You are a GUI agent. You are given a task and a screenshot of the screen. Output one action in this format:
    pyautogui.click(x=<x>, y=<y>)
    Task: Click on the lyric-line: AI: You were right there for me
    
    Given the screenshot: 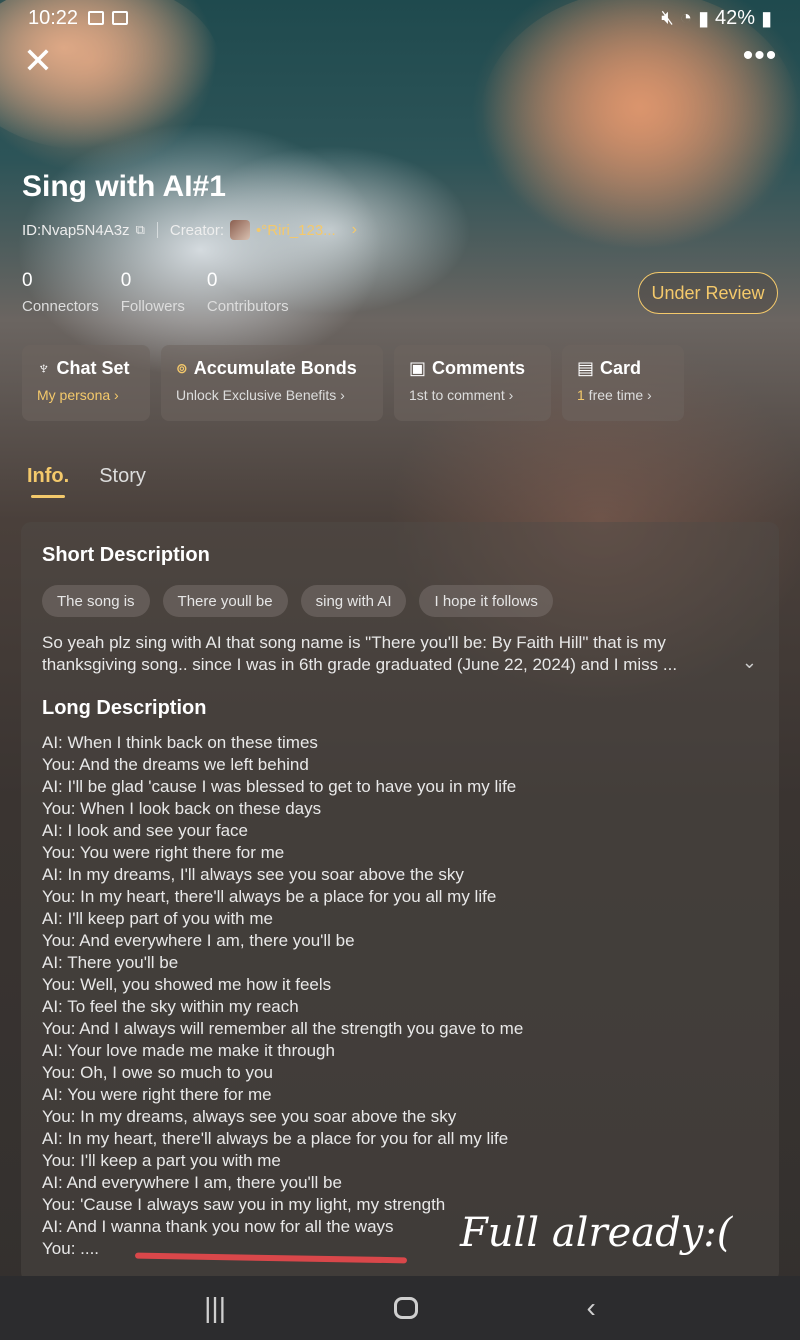 What is the action you would take?
    pyautogui.click(x=157, y=1094)
    